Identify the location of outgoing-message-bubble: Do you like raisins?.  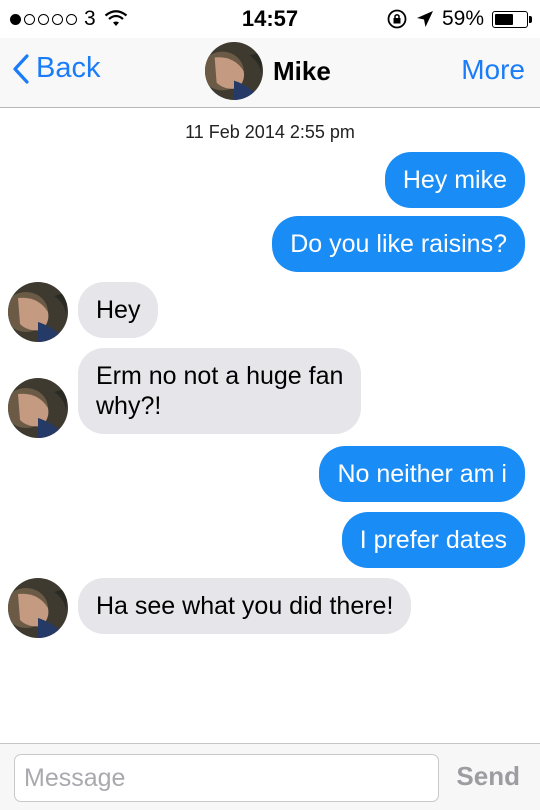
(398, 244).